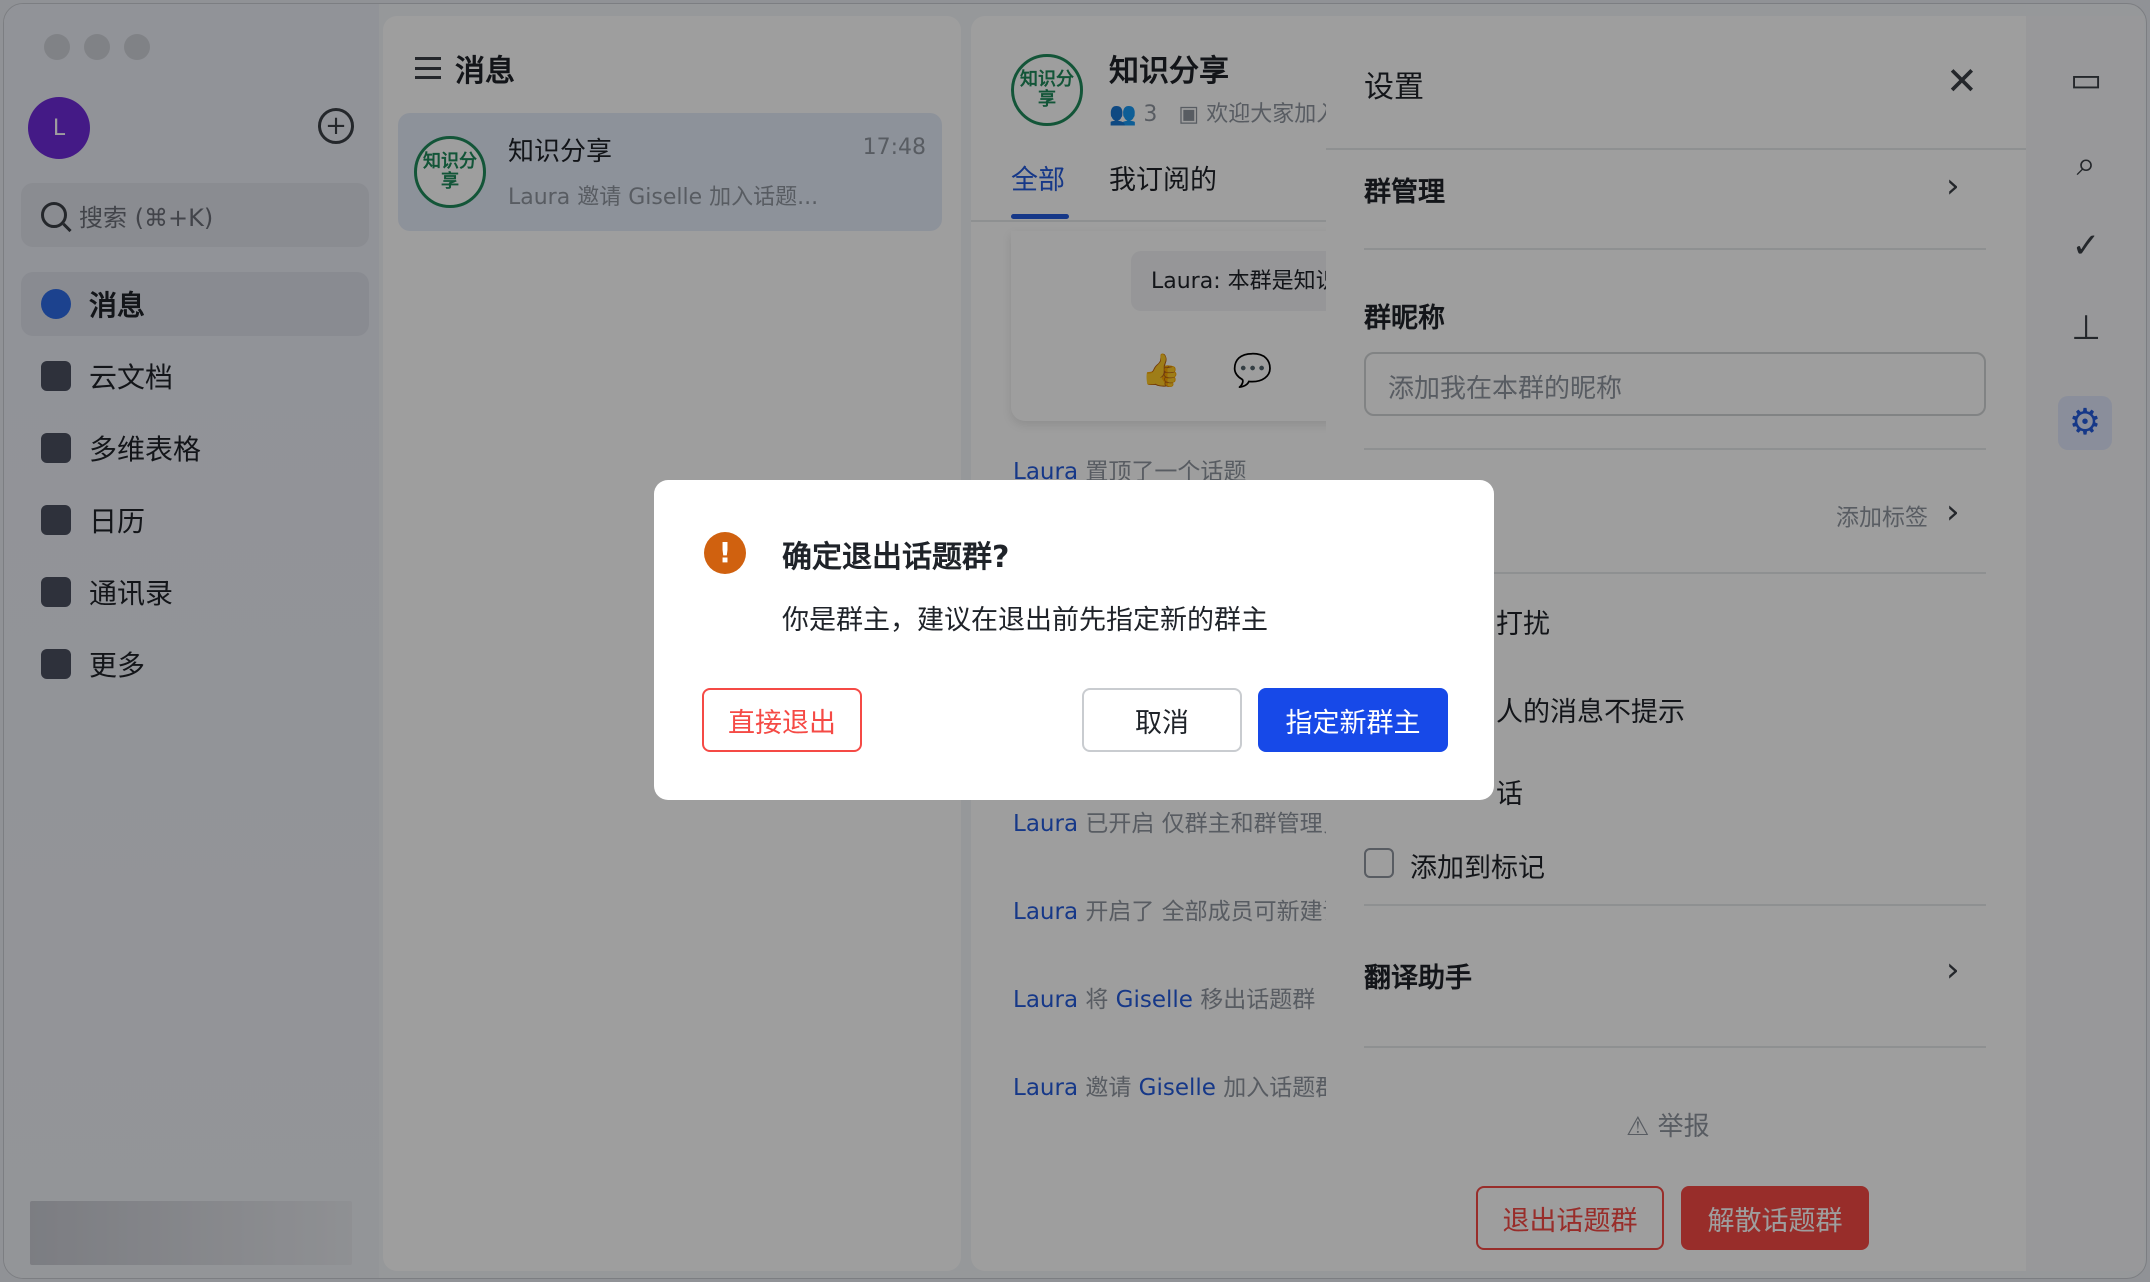 The image size is (2150, 1282). What do you see at coordinates (1162, 720) in the screenshot?
I see `cancel-button: 取消` at bounding box center [1162, 720].